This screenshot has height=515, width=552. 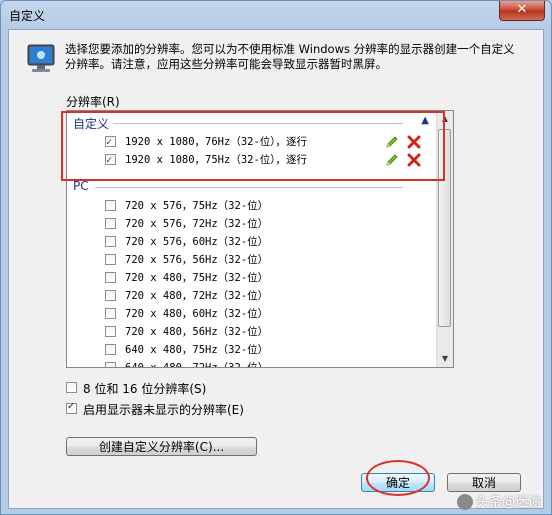 I want to click on group-header-pc: PC, so click(x=251, y=187).